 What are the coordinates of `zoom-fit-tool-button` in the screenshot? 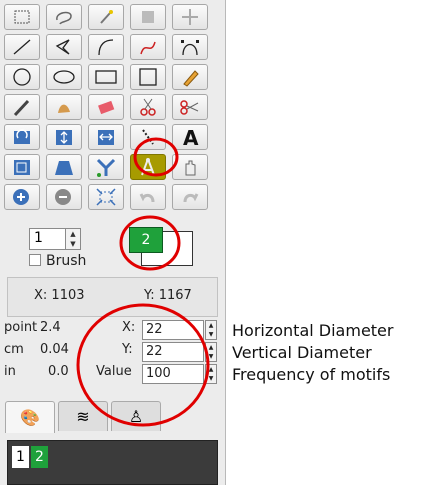 It's located at (106, 197).